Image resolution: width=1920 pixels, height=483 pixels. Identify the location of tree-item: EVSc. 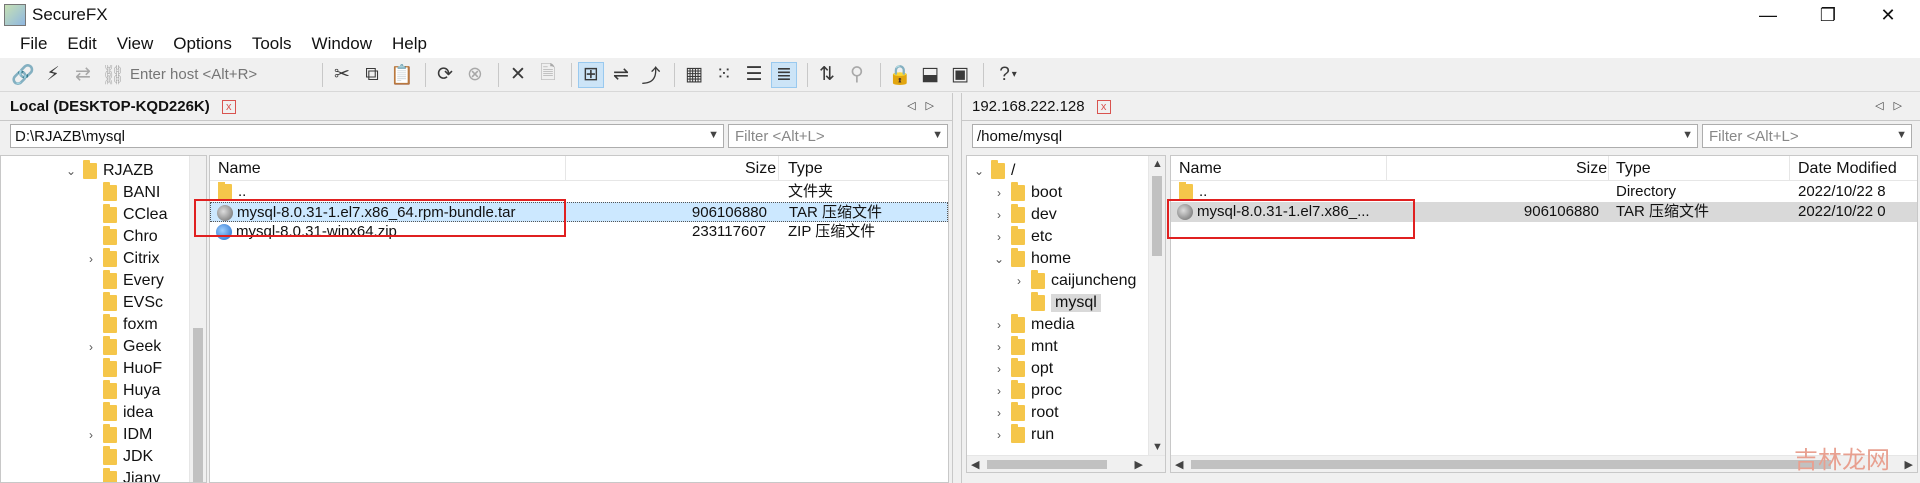
(103, 303).